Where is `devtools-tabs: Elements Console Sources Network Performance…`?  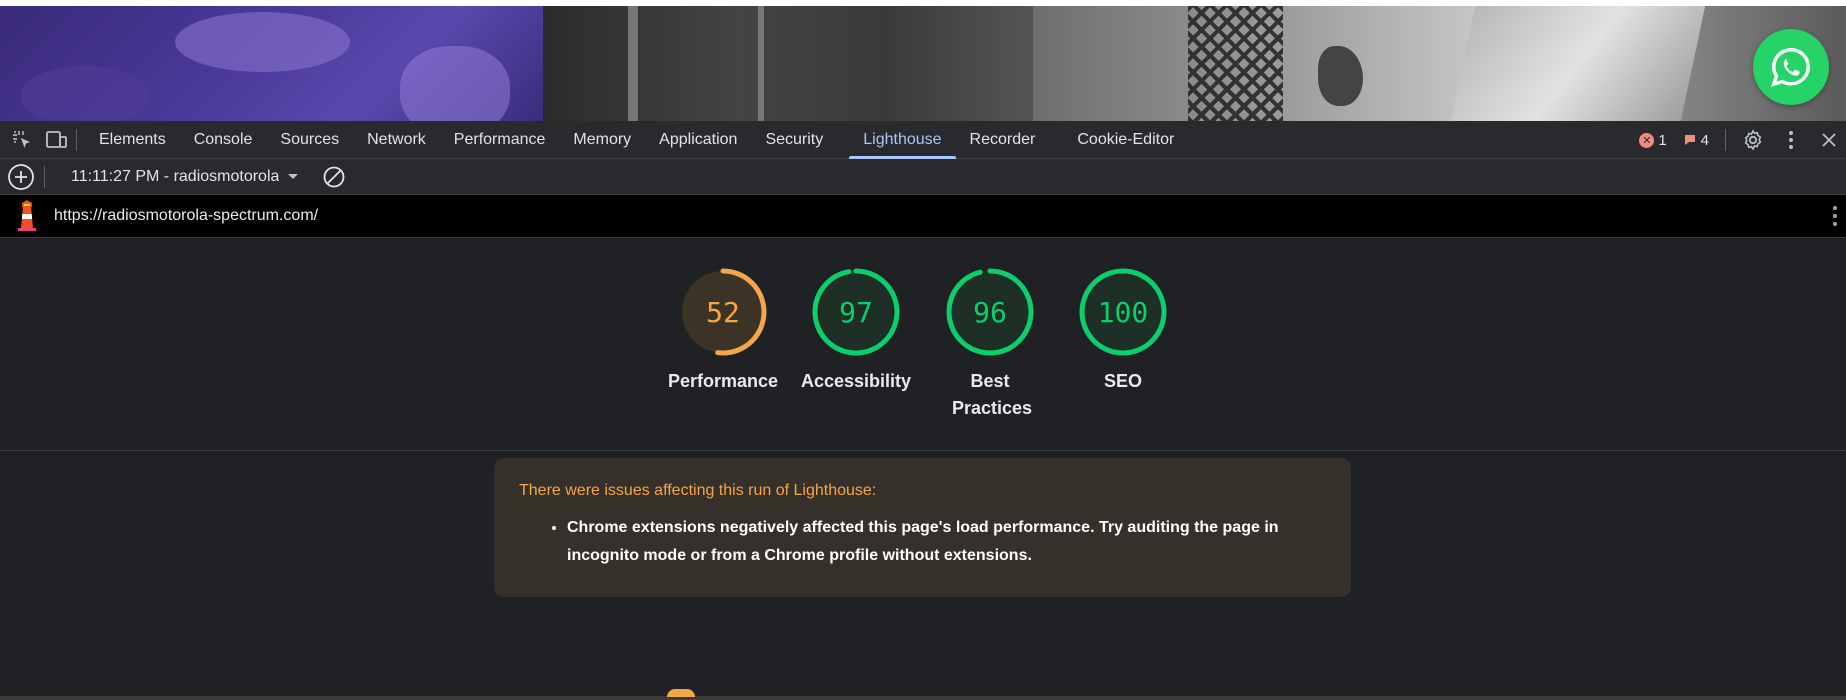 devtools-tabs: Elements Console Sources Network Performance… is located at coordinates (636, 140).